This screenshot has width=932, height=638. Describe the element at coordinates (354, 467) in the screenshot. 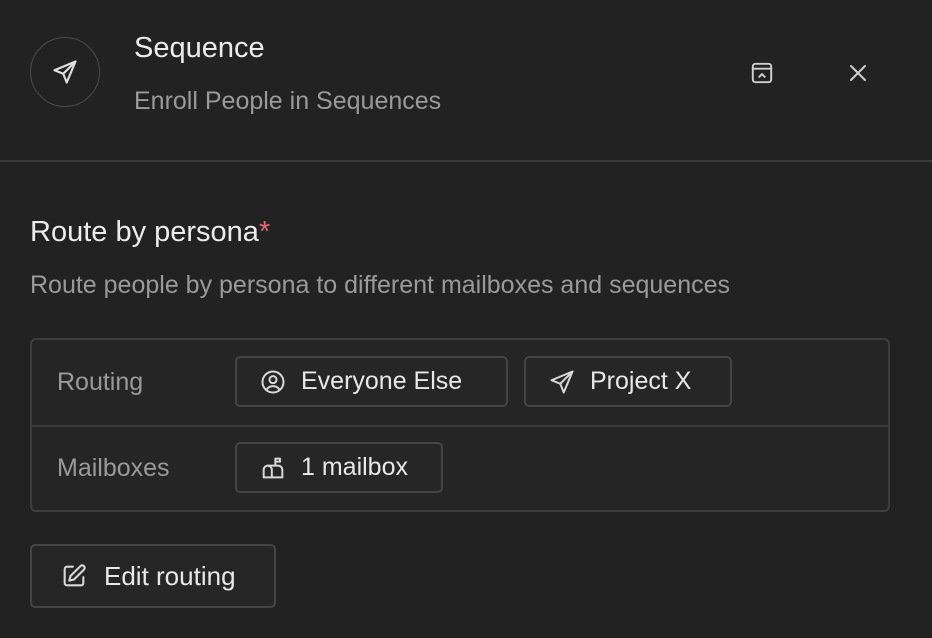

I see `chip-label: 1 mailbox` at that location.